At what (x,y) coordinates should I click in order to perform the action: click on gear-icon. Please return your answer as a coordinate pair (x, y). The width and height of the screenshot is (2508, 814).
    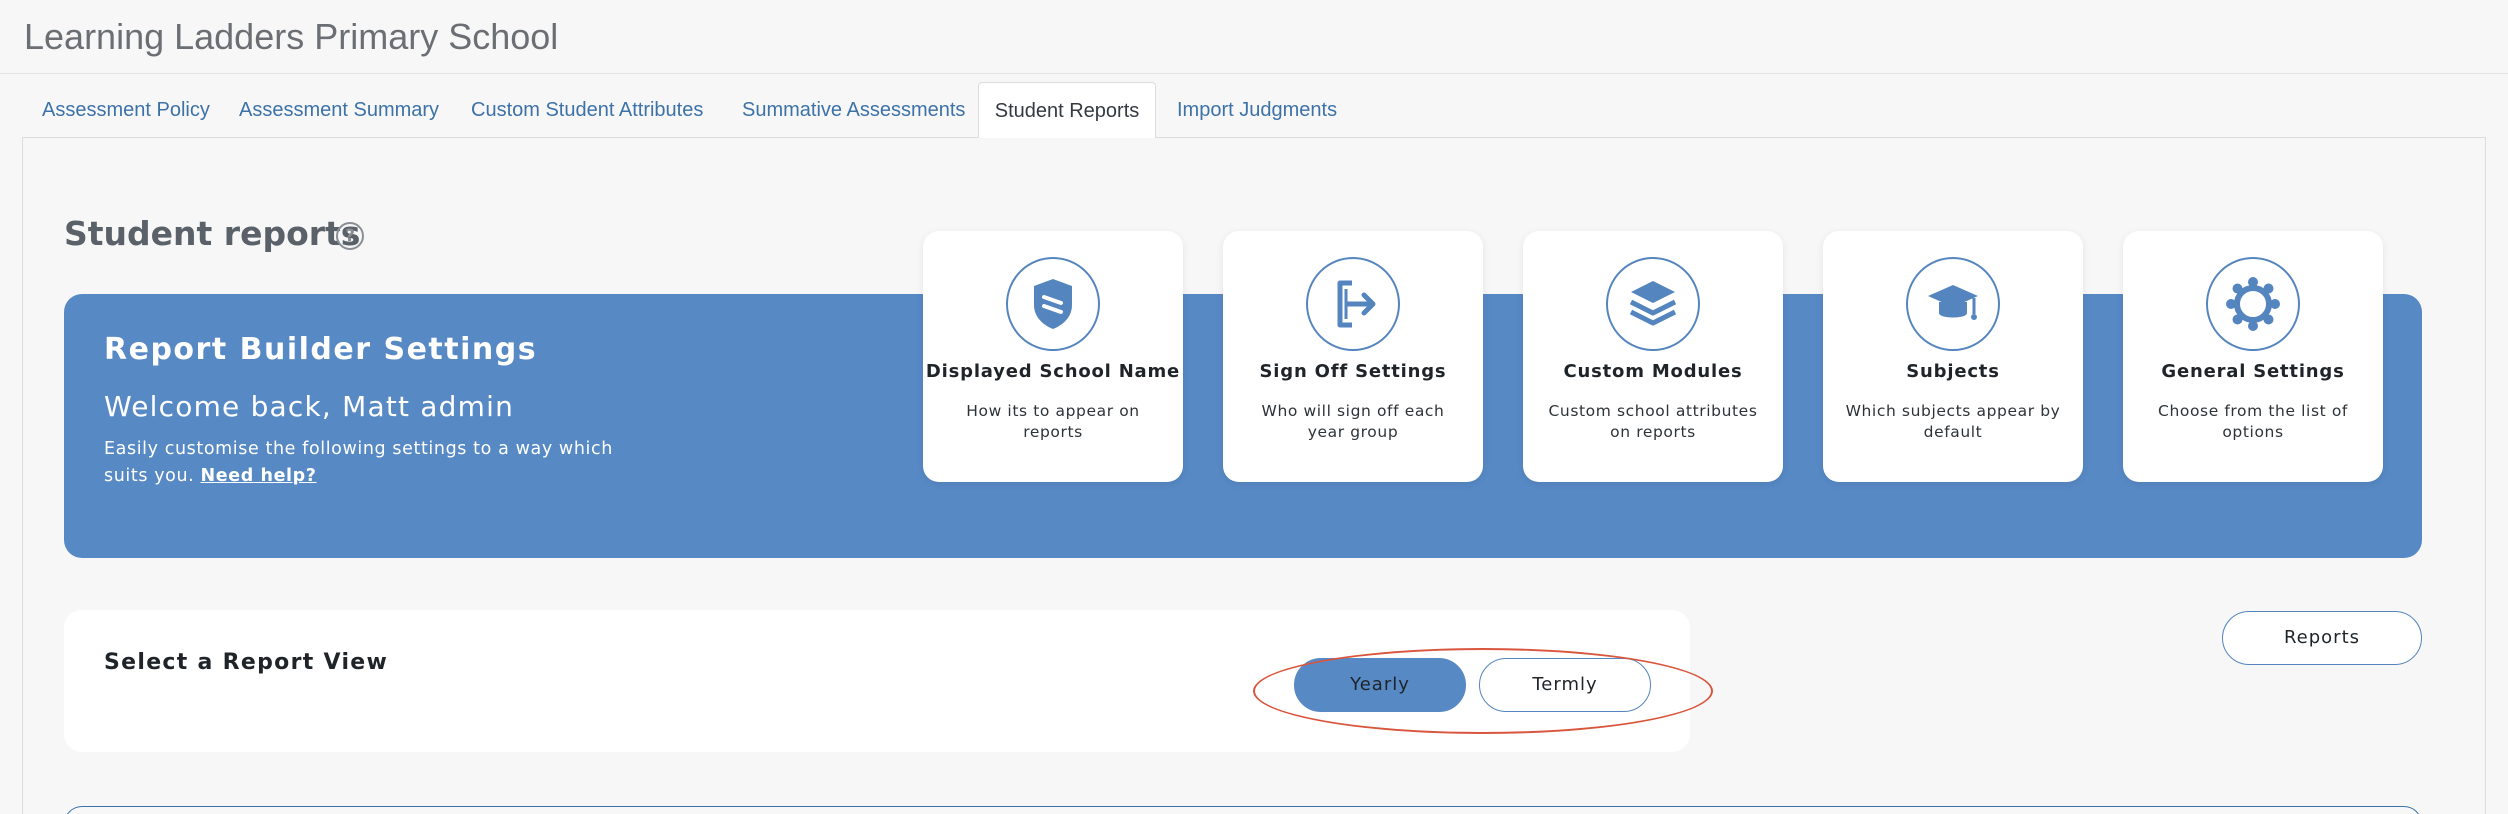
    Looking at the image, I should click on (2253, 304).